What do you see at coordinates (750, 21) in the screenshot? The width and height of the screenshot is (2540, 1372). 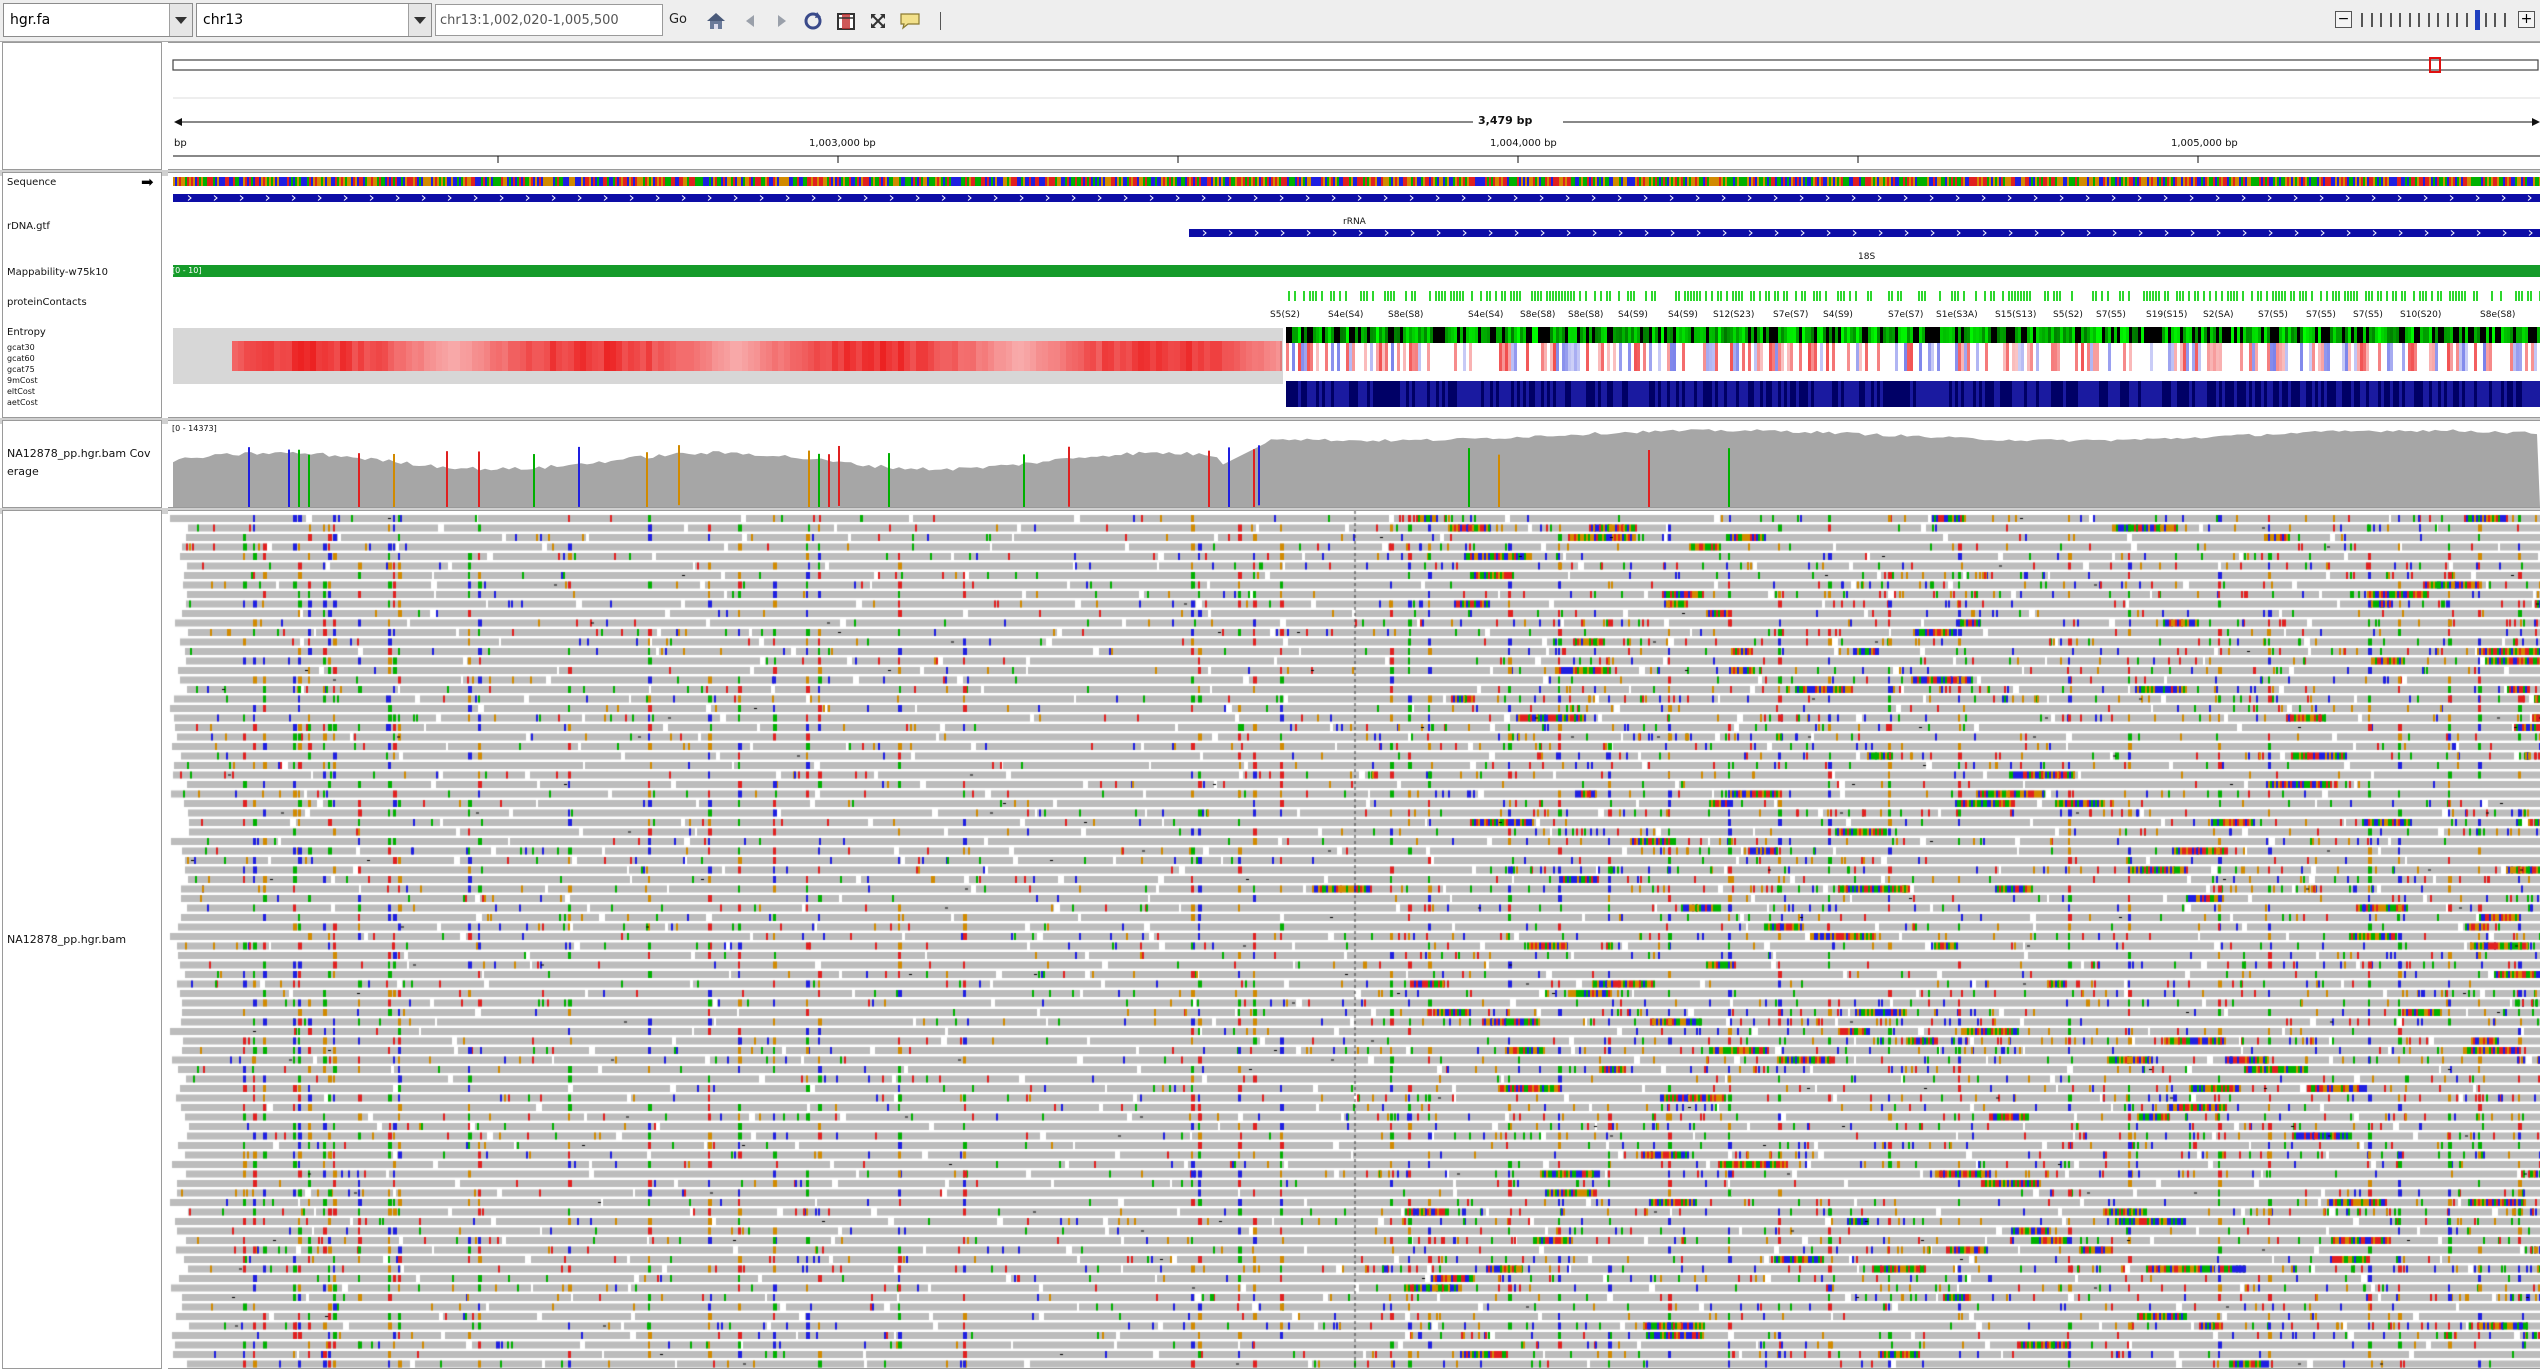 I see `back-icon` at bounding box center [750, 21].